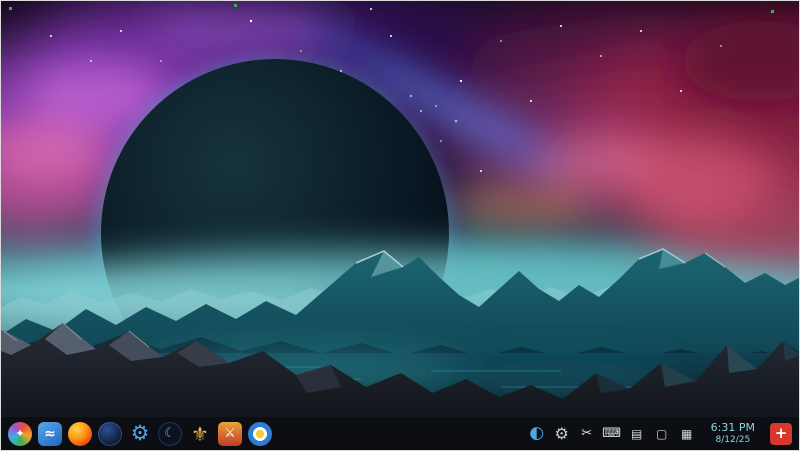 This screenshot has width=800, height=451. What do you see at coordinates (80, 433) in the screenshot?
I see `firefox-icon` at bounding box center [80, 433].